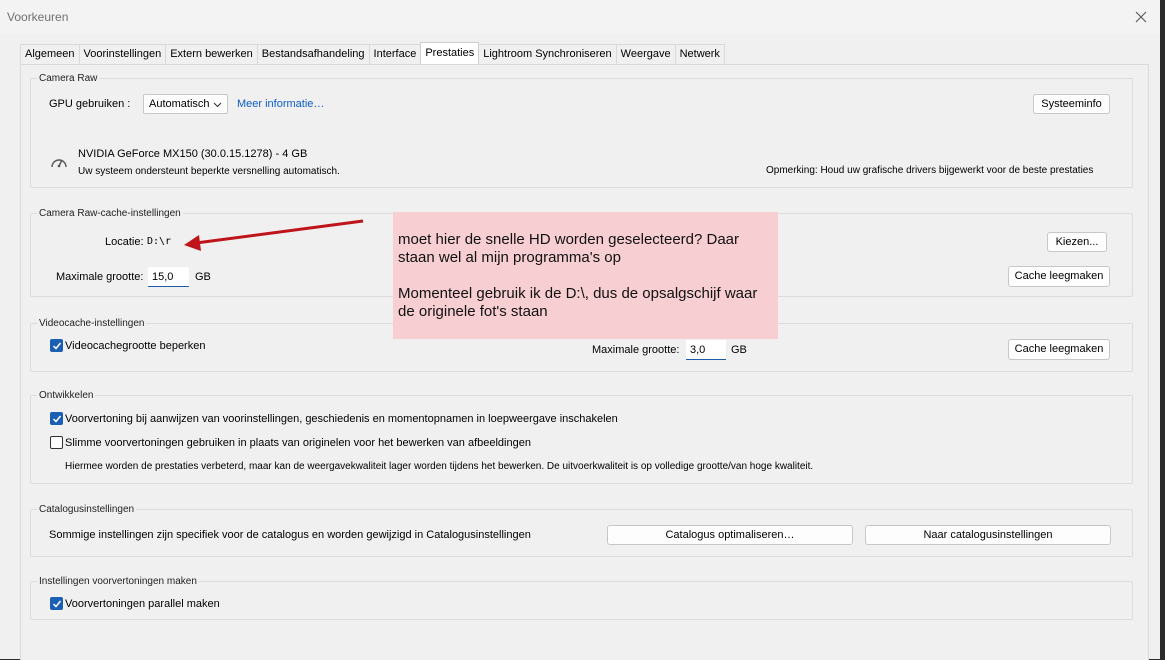 The width and height of the screenshot is (1165, 660). I want to click on window-title: Voorkeuren, so click(38, 17).